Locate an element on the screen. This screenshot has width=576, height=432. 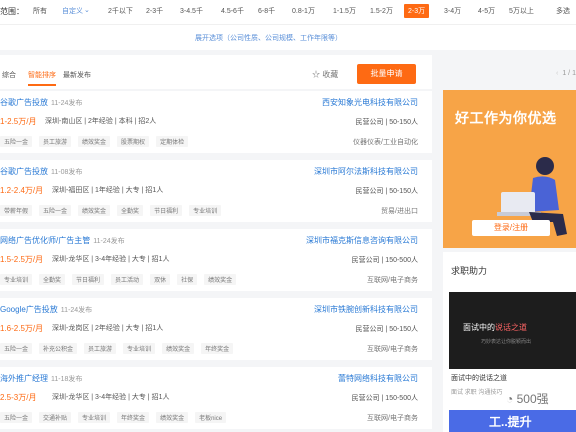
job-requirements: 深圳-南山区 | 2年经验 | 本科 | 招2人 is located at coordinates (101, 121).